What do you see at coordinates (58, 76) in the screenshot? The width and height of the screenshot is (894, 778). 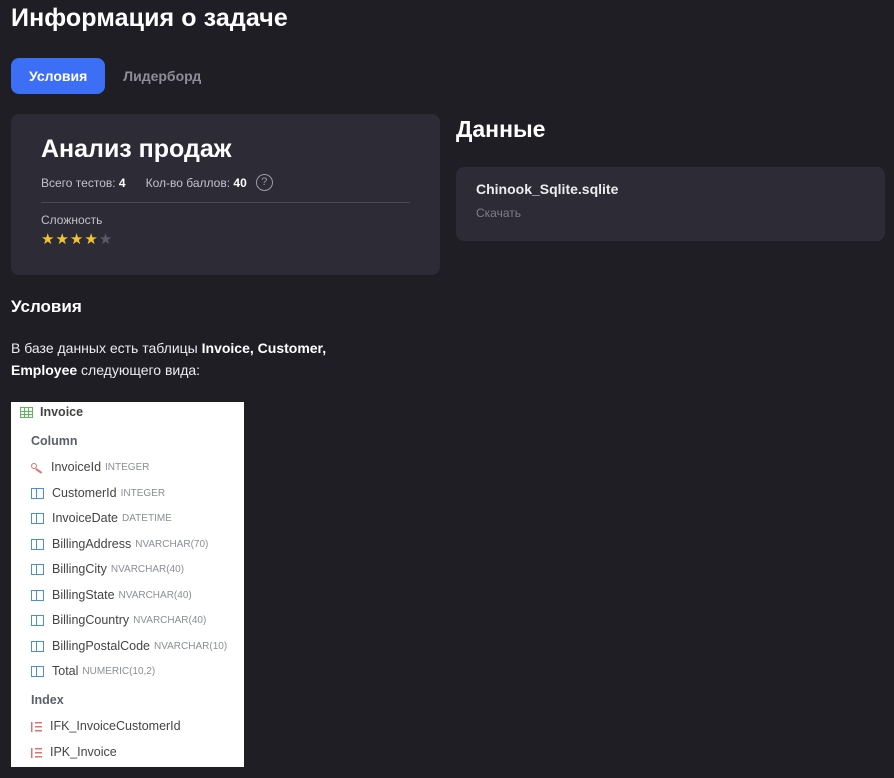 I see `tab-conditions: Условия` at bounding box center [58, 76].